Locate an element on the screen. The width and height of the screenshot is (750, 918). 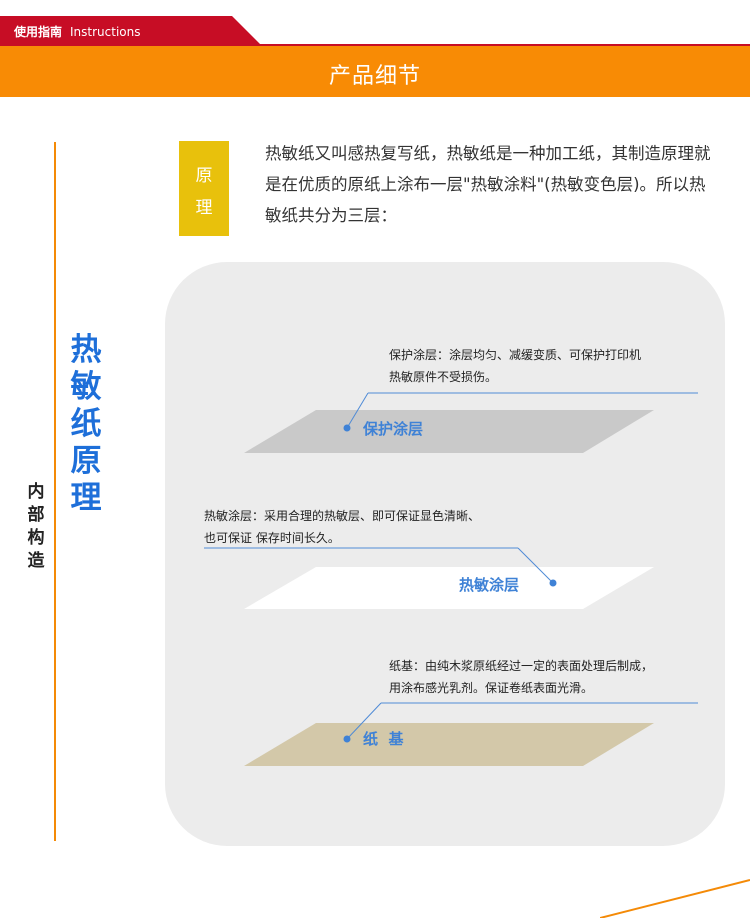
thermal-desc: 热敏涂层：采用合理的热敏层、即可保证显色清晰、 也可保证 保存时间长久。 is located at coordinates (342, 527).